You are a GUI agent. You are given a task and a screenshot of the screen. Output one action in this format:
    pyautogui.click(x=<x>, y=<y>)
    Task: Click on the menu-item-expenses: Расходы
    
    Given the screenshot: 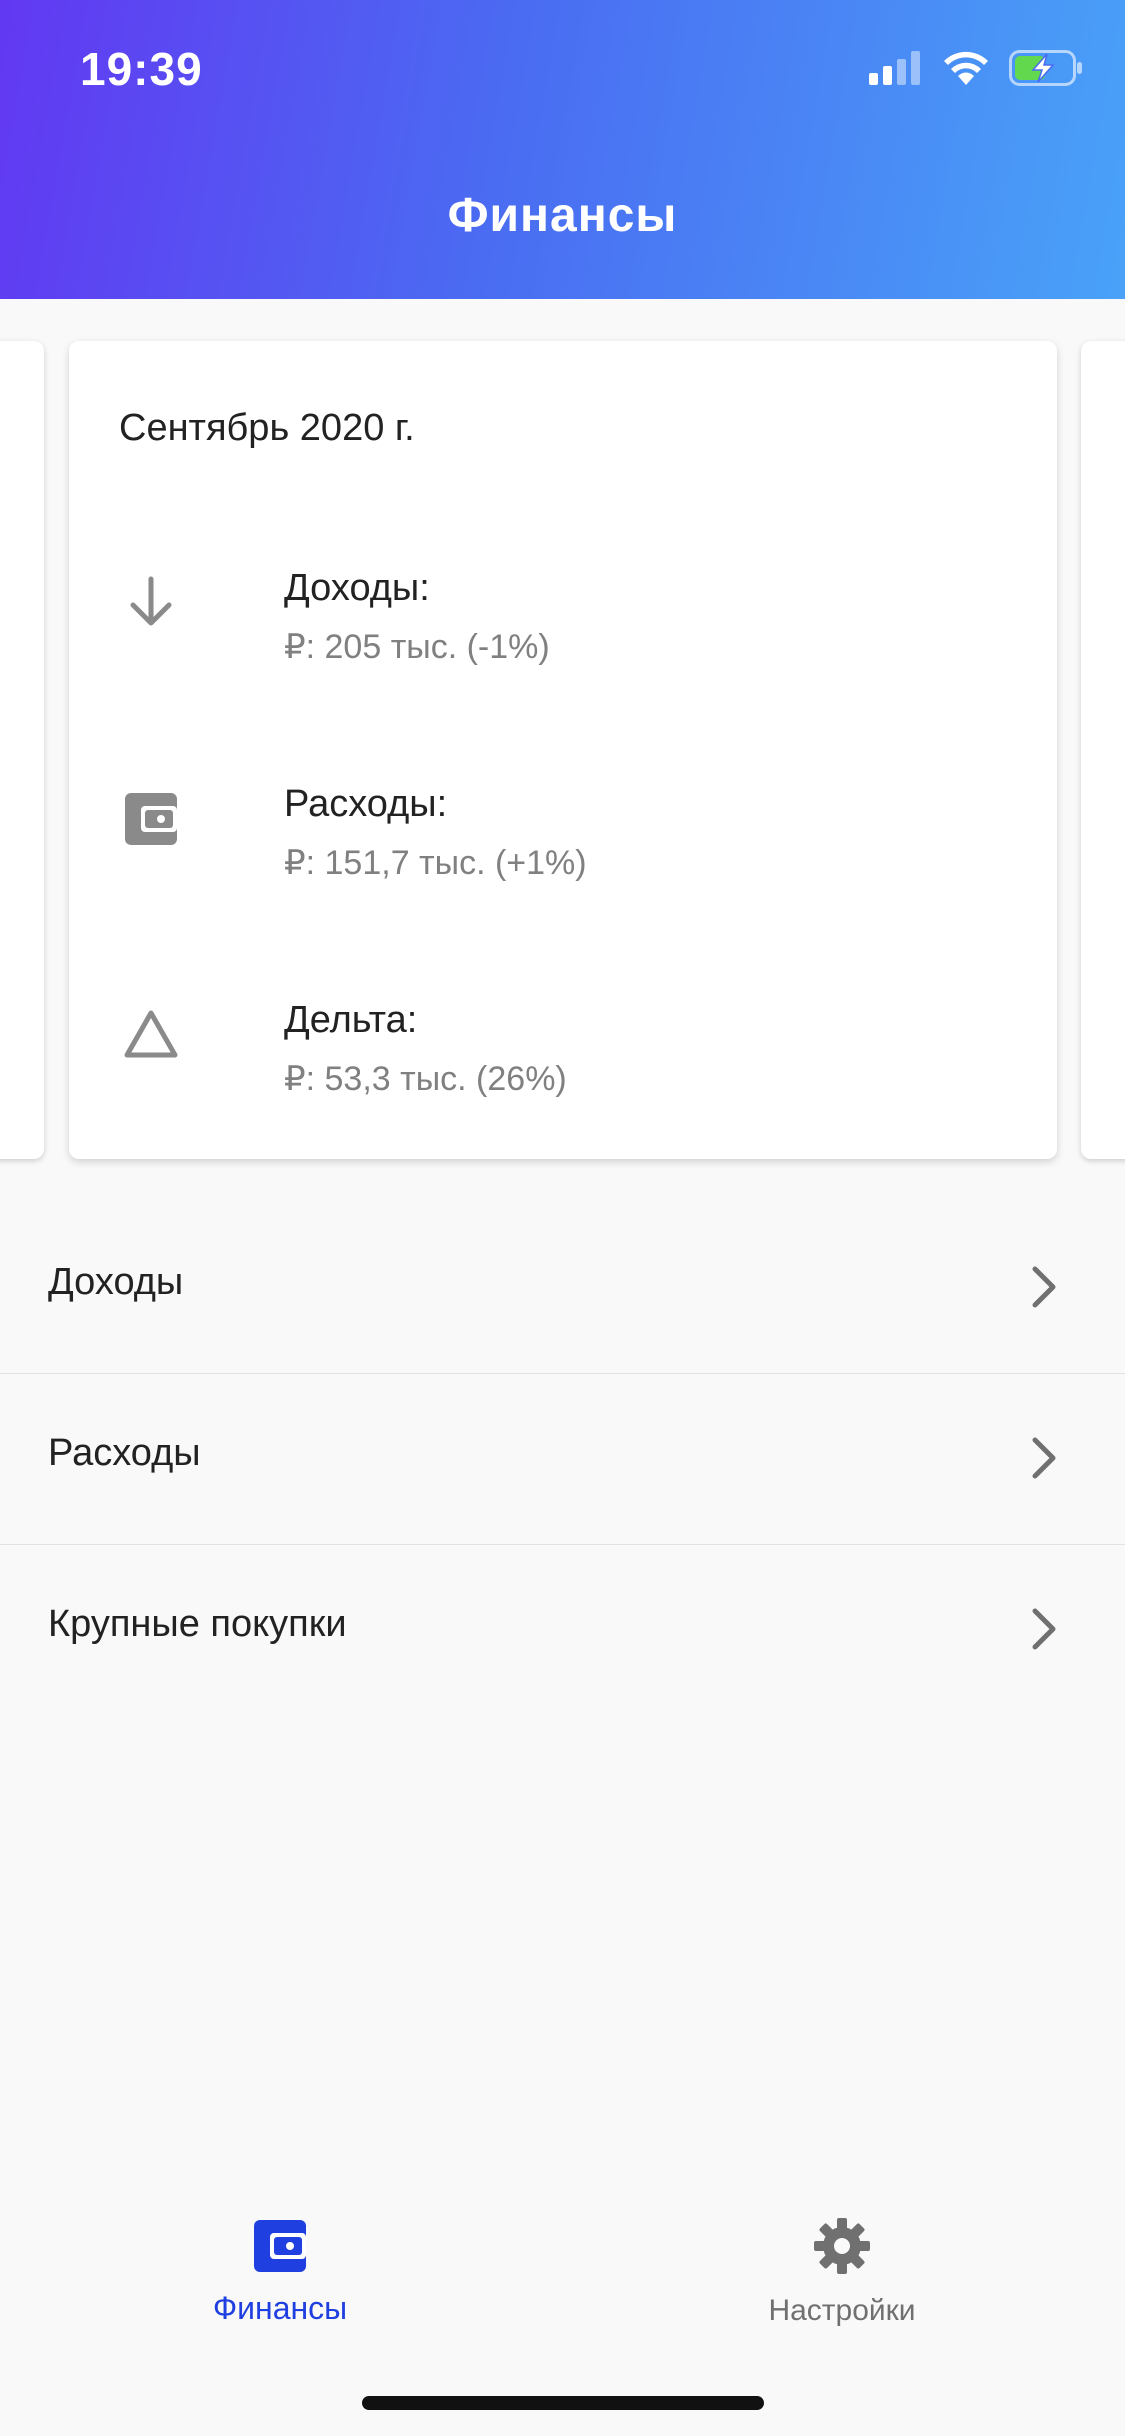 What is the action you would take?
    pyautogui.click(x=562, y=1459)
    